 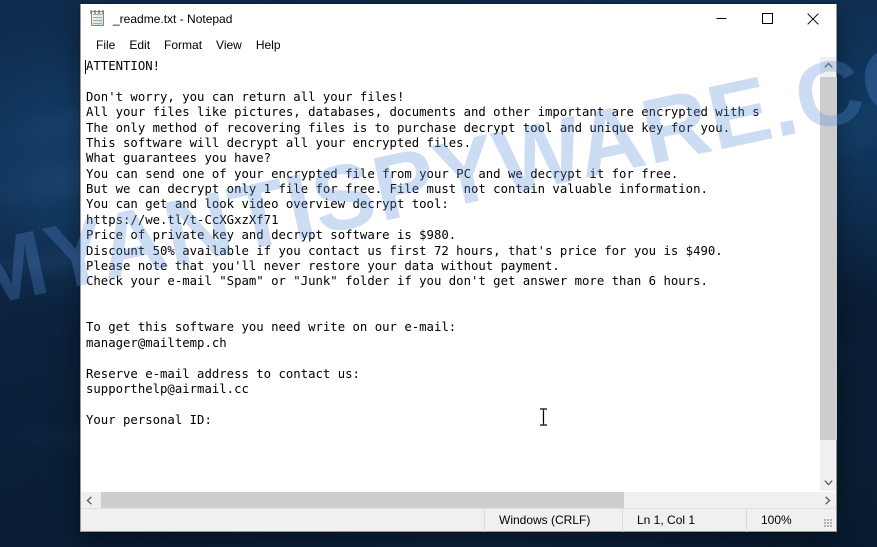 I want to click on horizontal-scroll-track, so click(x=458, y=500).